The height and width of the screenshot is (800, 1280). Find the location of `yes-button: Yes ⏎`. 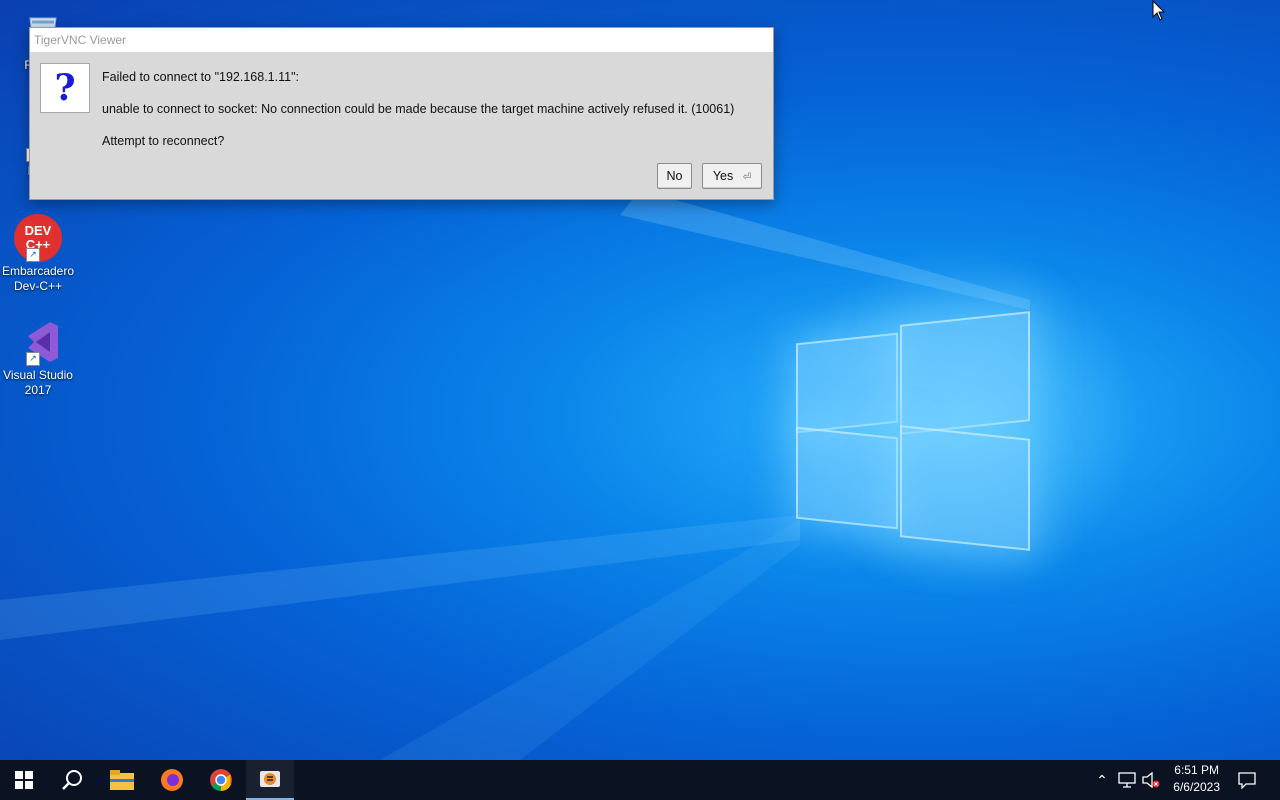

yes-button: Yes ⏎ is located at coordinates (732, 176).